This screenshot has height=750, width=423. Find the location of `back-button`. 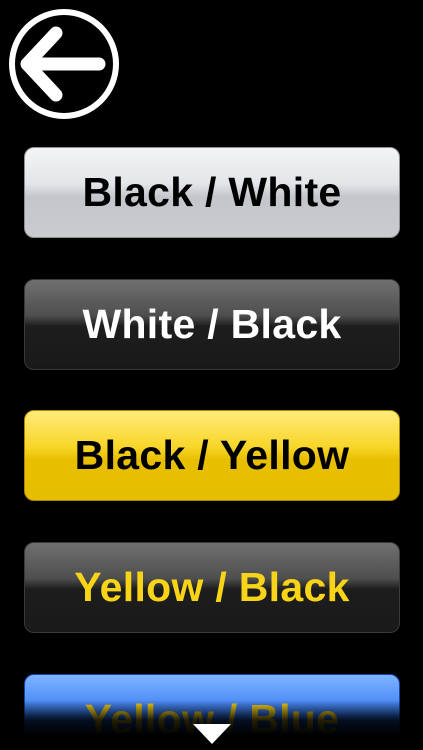

back-button is located at coordinates (64, 64).